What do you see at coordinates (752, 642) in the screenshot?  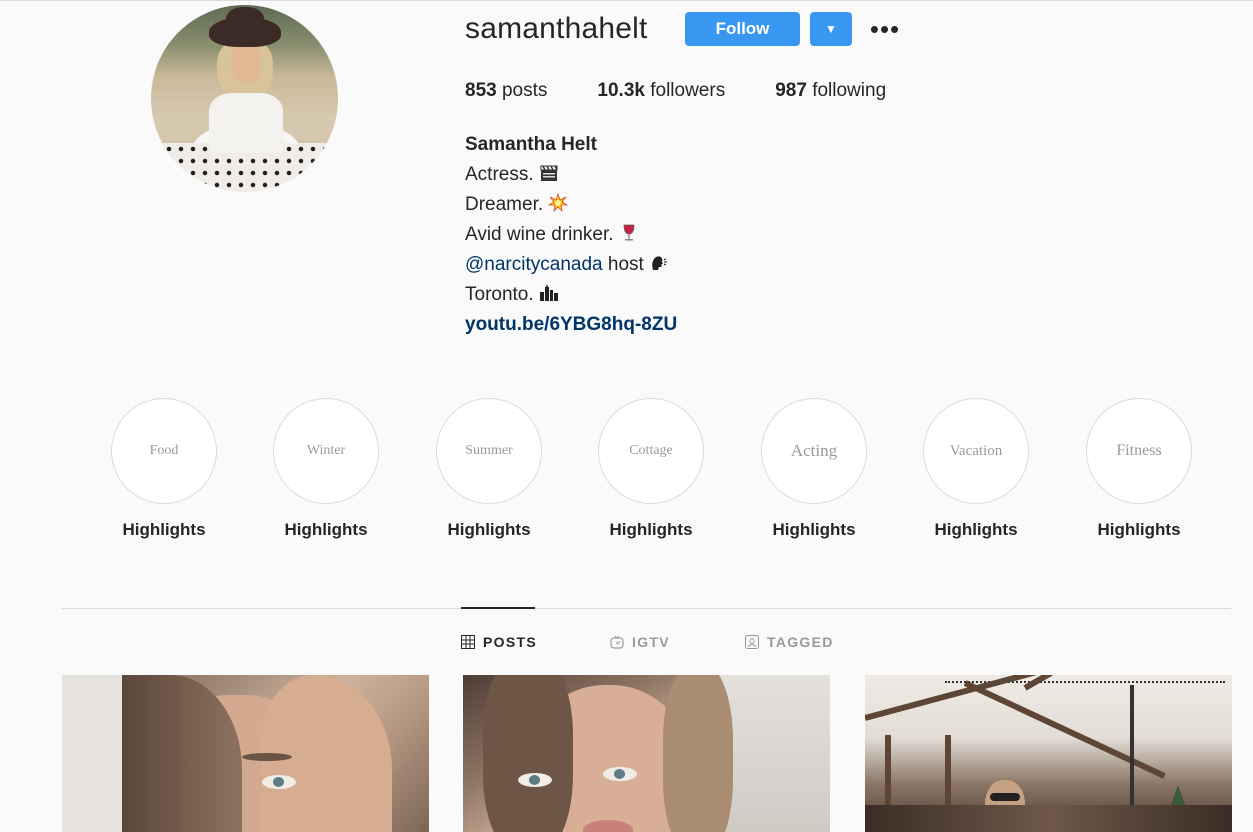 I see `tagged-icon` at bounding box center [752, 642].